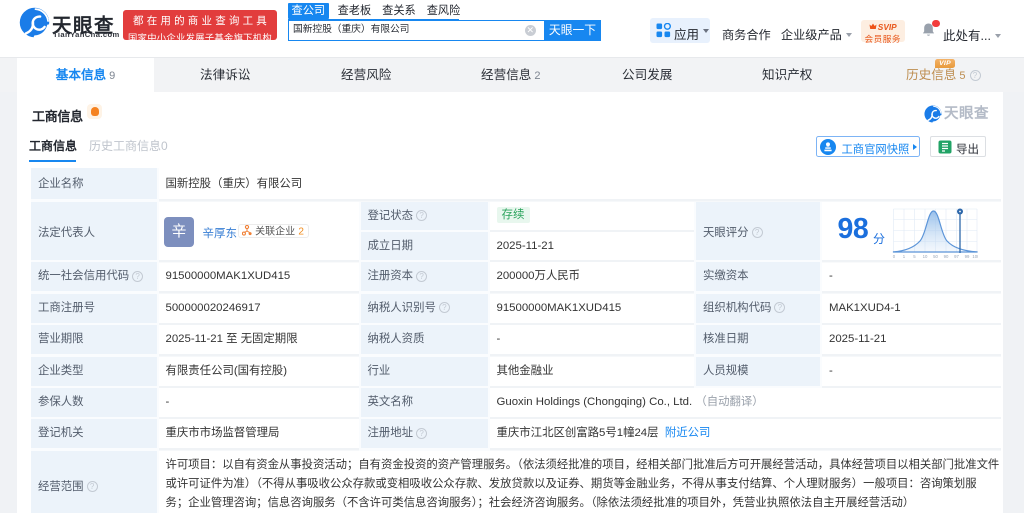 This screenshot has height=513, width=1024. Describe the element at coordinates (975, 256) in the screenshot. I see `svg-text: 100` at that location.